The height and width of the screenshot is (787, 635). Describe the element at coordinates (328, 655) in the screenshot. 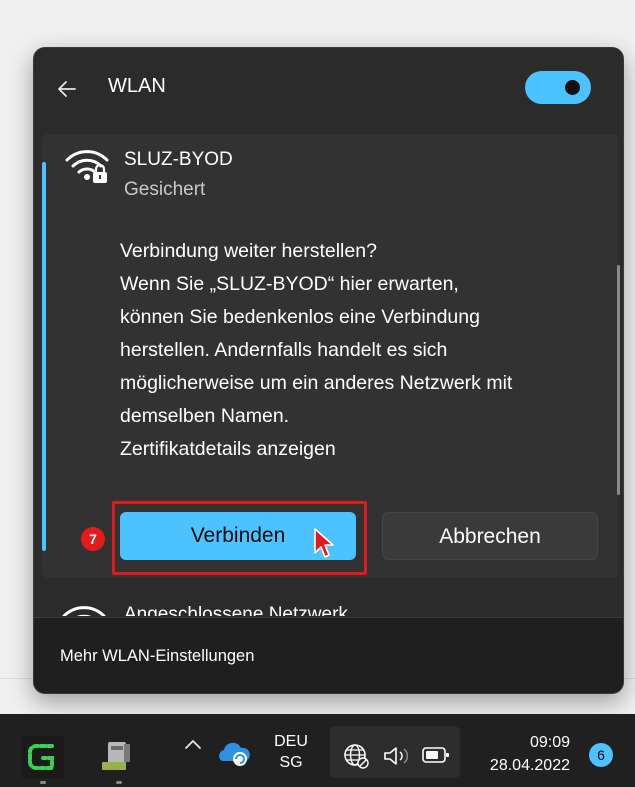

I see `flyout-footer: Mehr WLAN-Einstellungen` at that location.